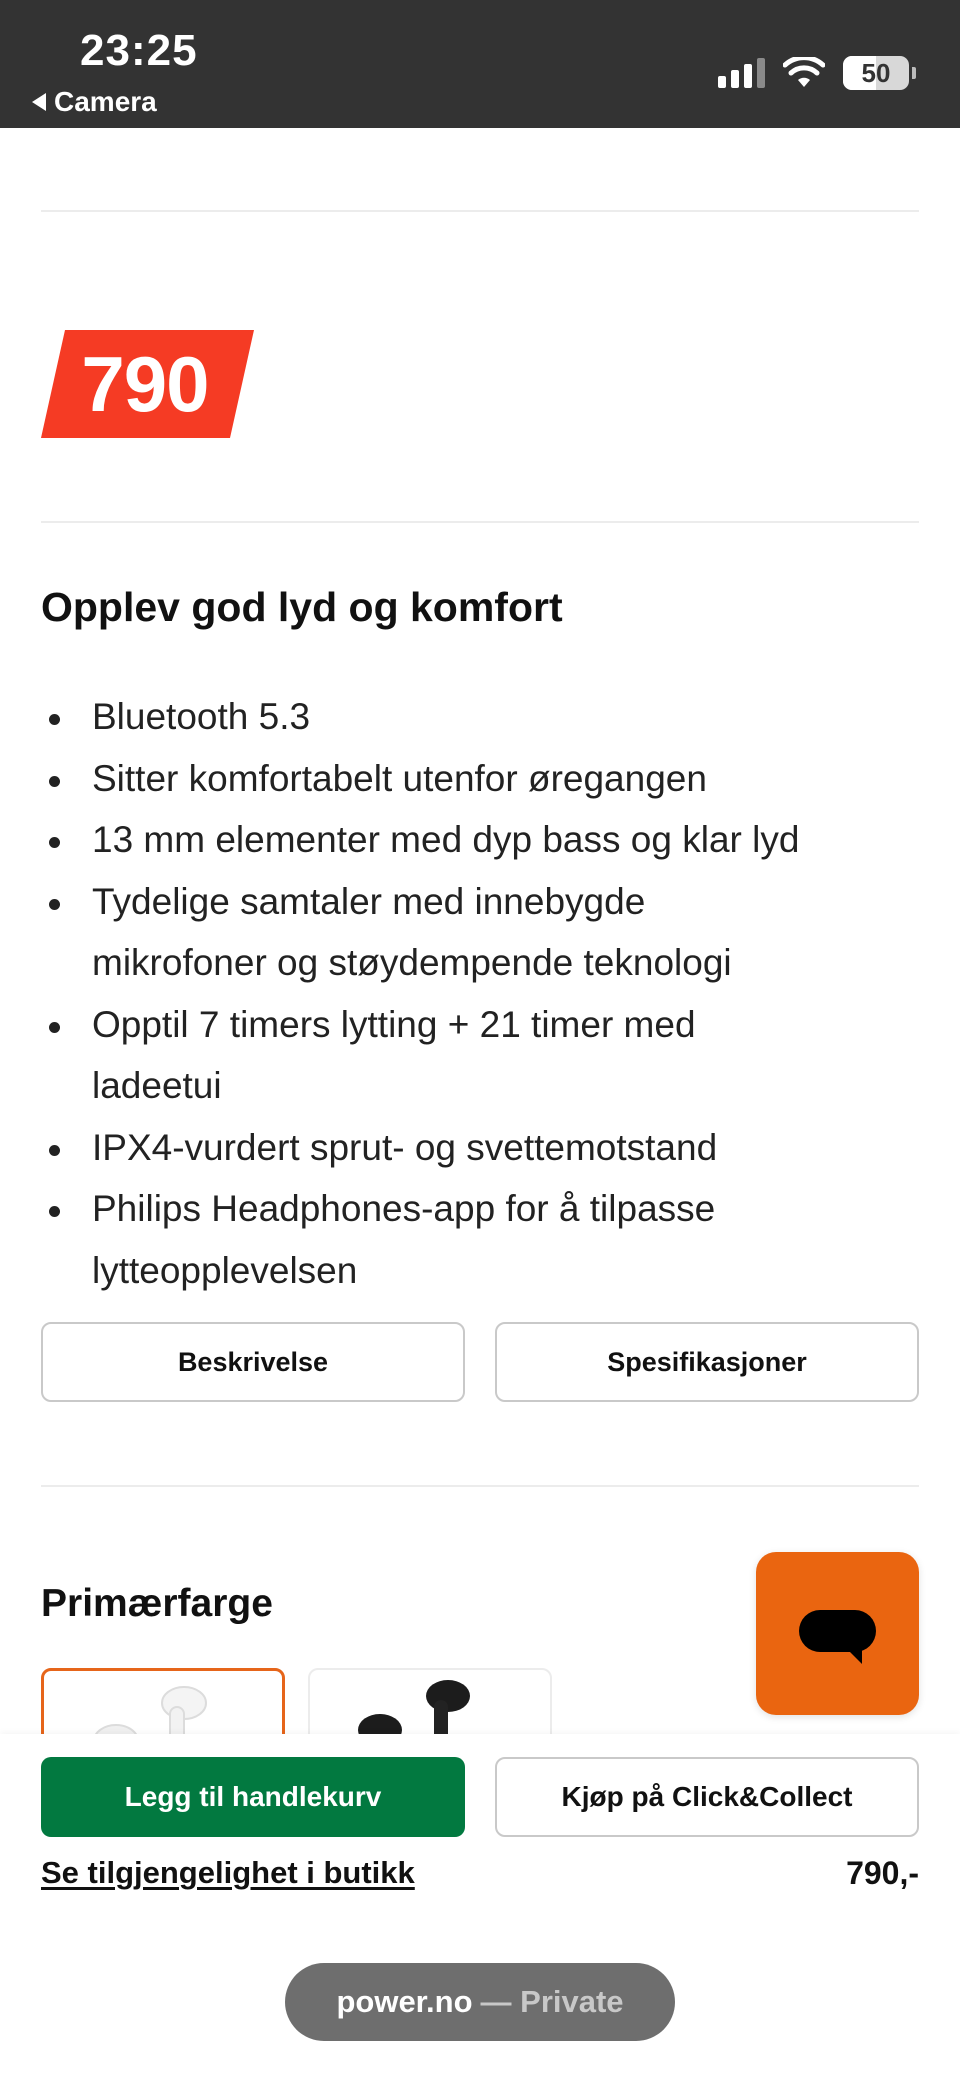  Describe the element at coordinates (481, 717) in the screenshot. I see `feature-item: Bluetooth 5.3` at that location.